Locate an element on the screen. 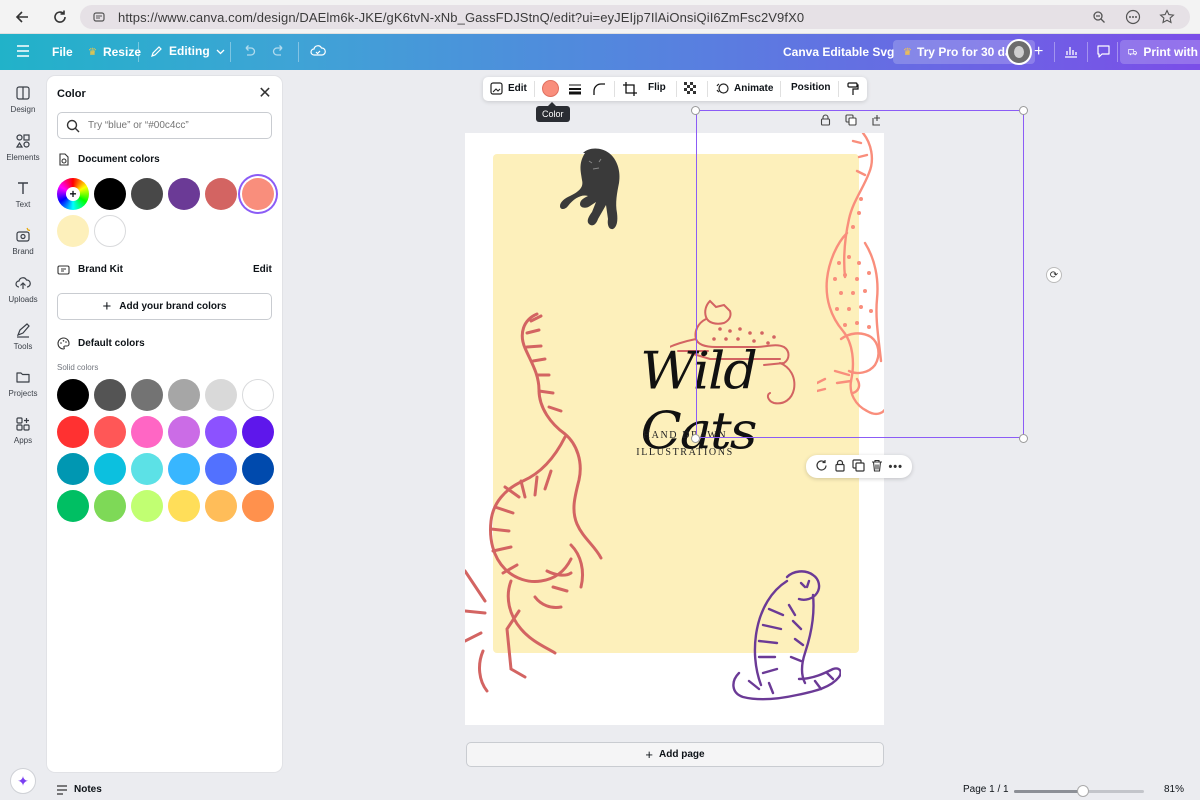  selection-box is located at coordinates (860, 274).